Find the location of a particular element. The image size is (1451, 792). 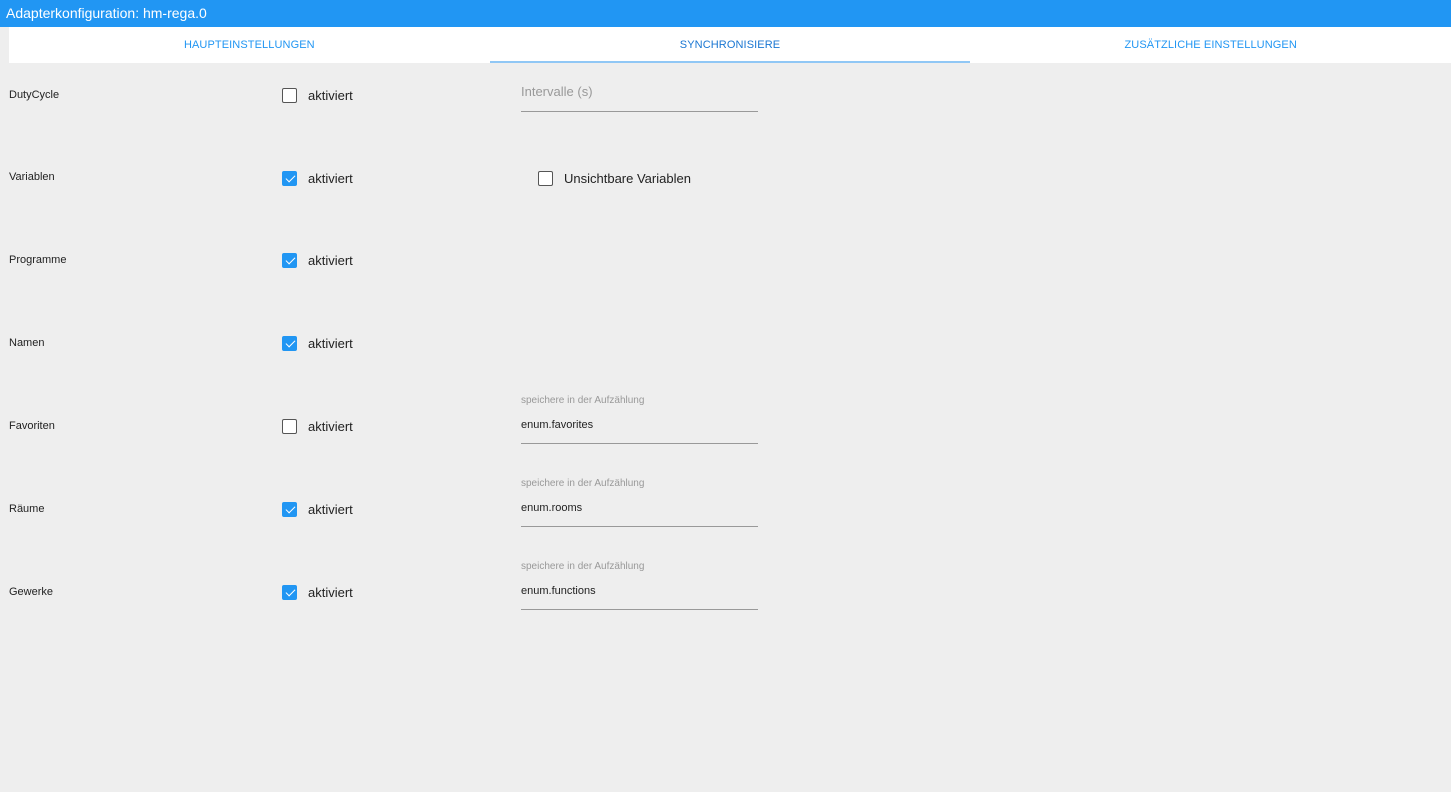

row-label-favoriten: Favoriten is located at coordinates (32, 426).